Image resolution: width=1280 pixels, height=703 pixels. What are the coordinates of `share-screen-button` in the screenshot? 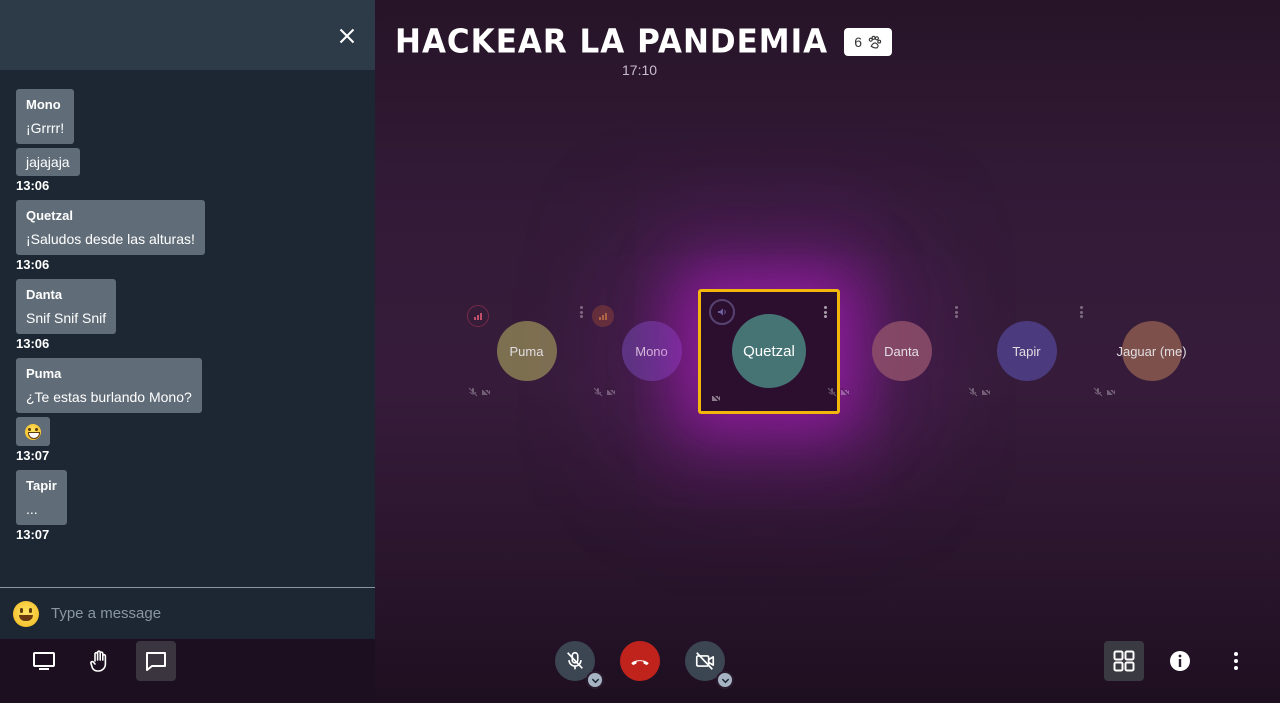 It's located at (44, 661).